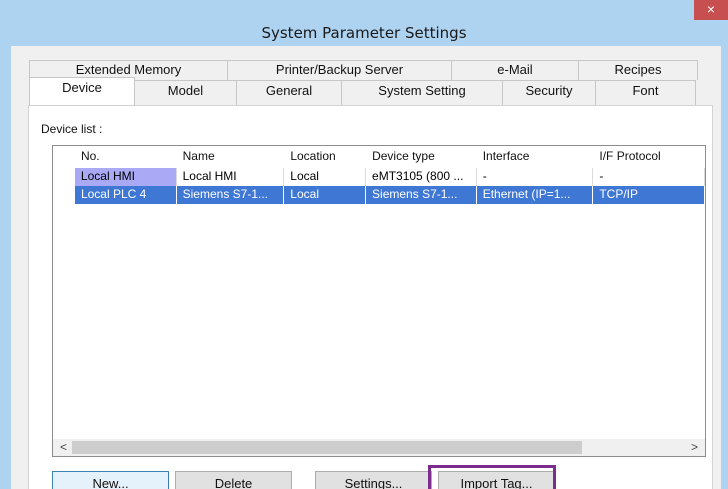  Describe the element at coordinates (339, 70) in the screenshot. I see `tab-printer-backup-server: Printer/Backup Server` at that location.